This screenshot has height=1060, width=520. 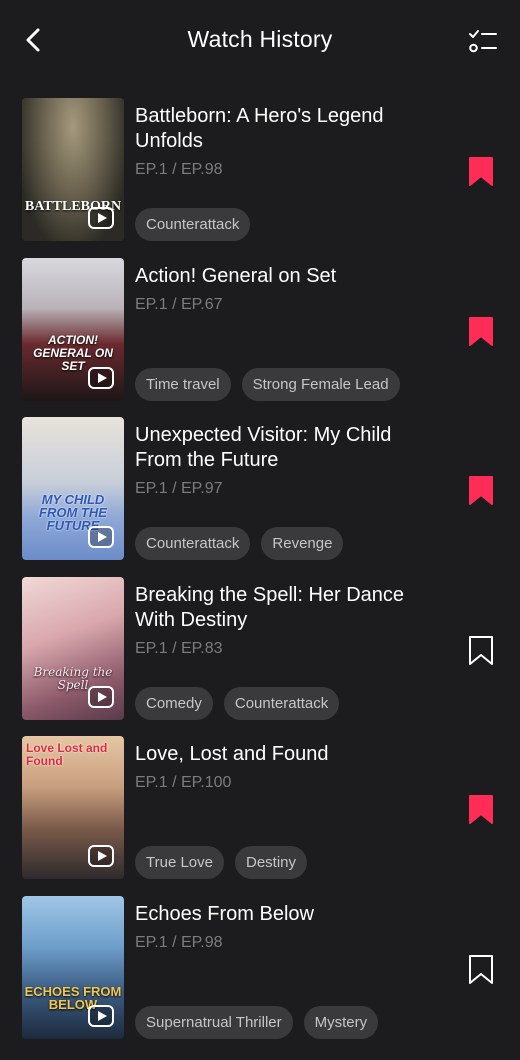 I want to click on poster-thumbnail: ACTION! GENERAL ON SET, so click(x=73, y=329).